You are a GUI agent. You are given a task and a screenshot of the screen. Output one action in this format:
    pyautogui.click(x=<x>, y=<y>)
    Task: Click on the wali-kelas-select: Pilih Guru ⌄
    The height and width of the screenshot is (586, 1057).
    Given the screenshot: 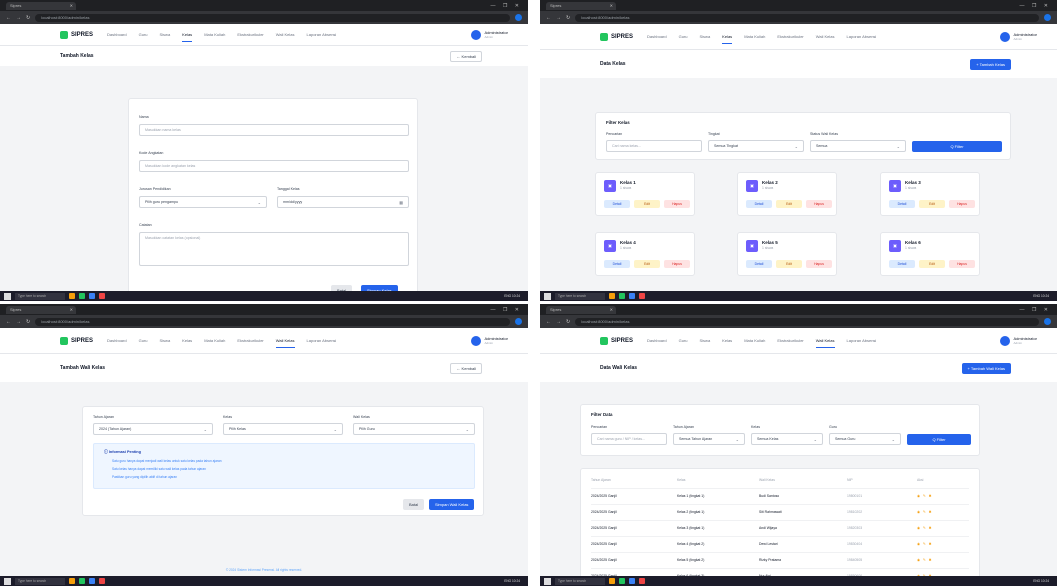 What is the action you would take?
    pyautogui.click(x=414, y=429)
    